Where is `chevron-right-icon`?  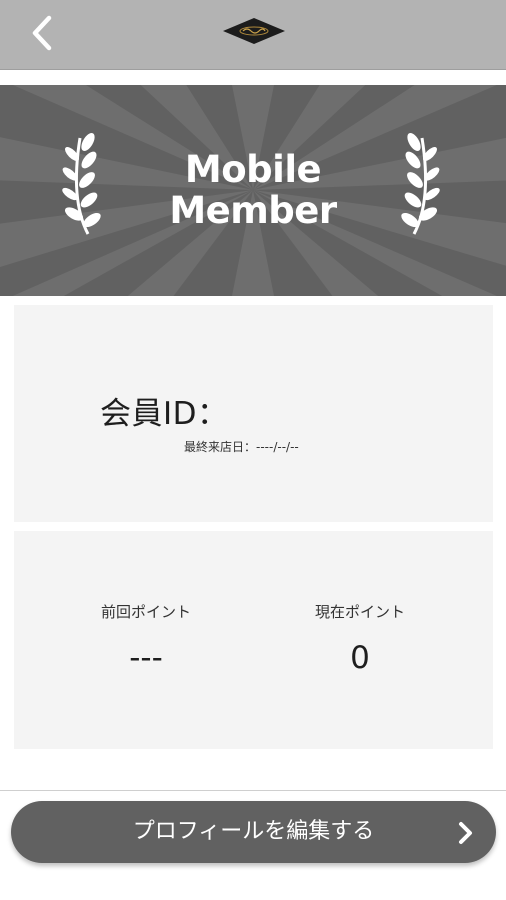
chevron-right-icon is located at coordinates (465, 833).